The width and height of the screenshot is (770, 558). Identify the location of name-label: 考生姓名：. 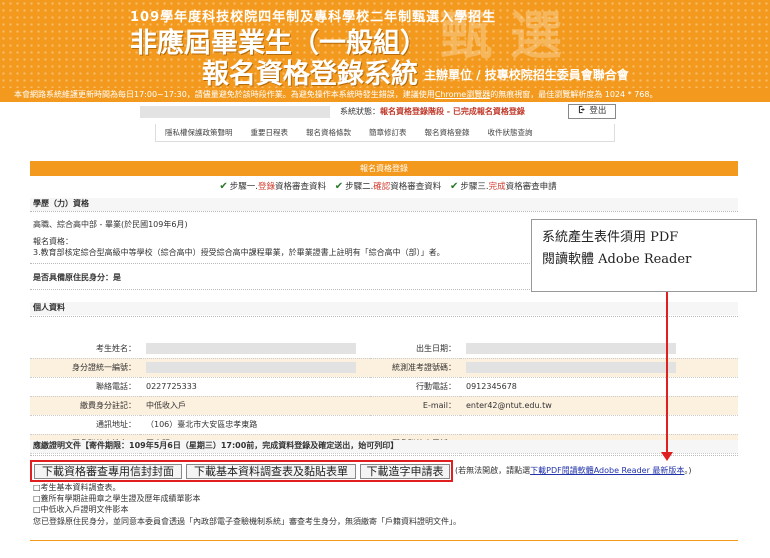
(85, 349).